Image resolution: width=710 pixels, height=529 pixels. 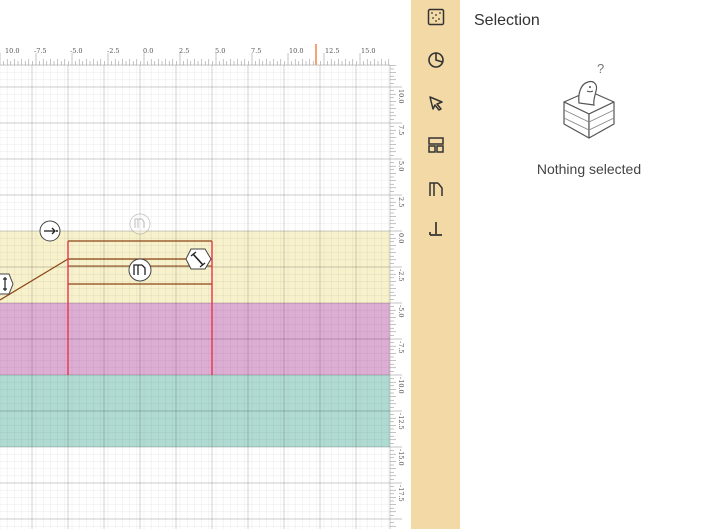 What do you see at coordinates (401, 493) in the screenshot?
I see `right-ruler-label: -17.5` at bounding box center [401, 493].